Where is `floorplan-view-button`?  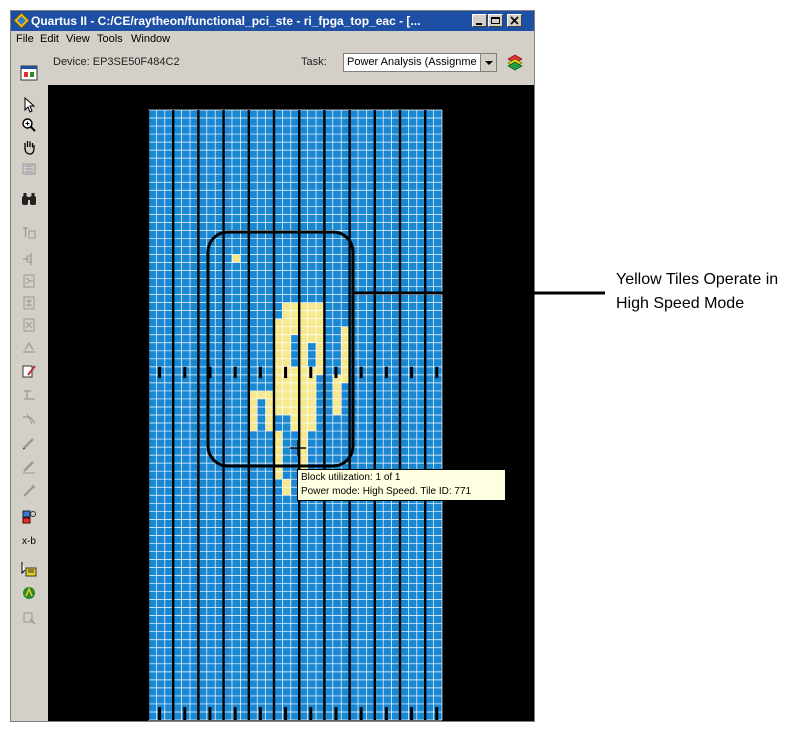 floorplan-view-button is located at coordinates (29, 73).